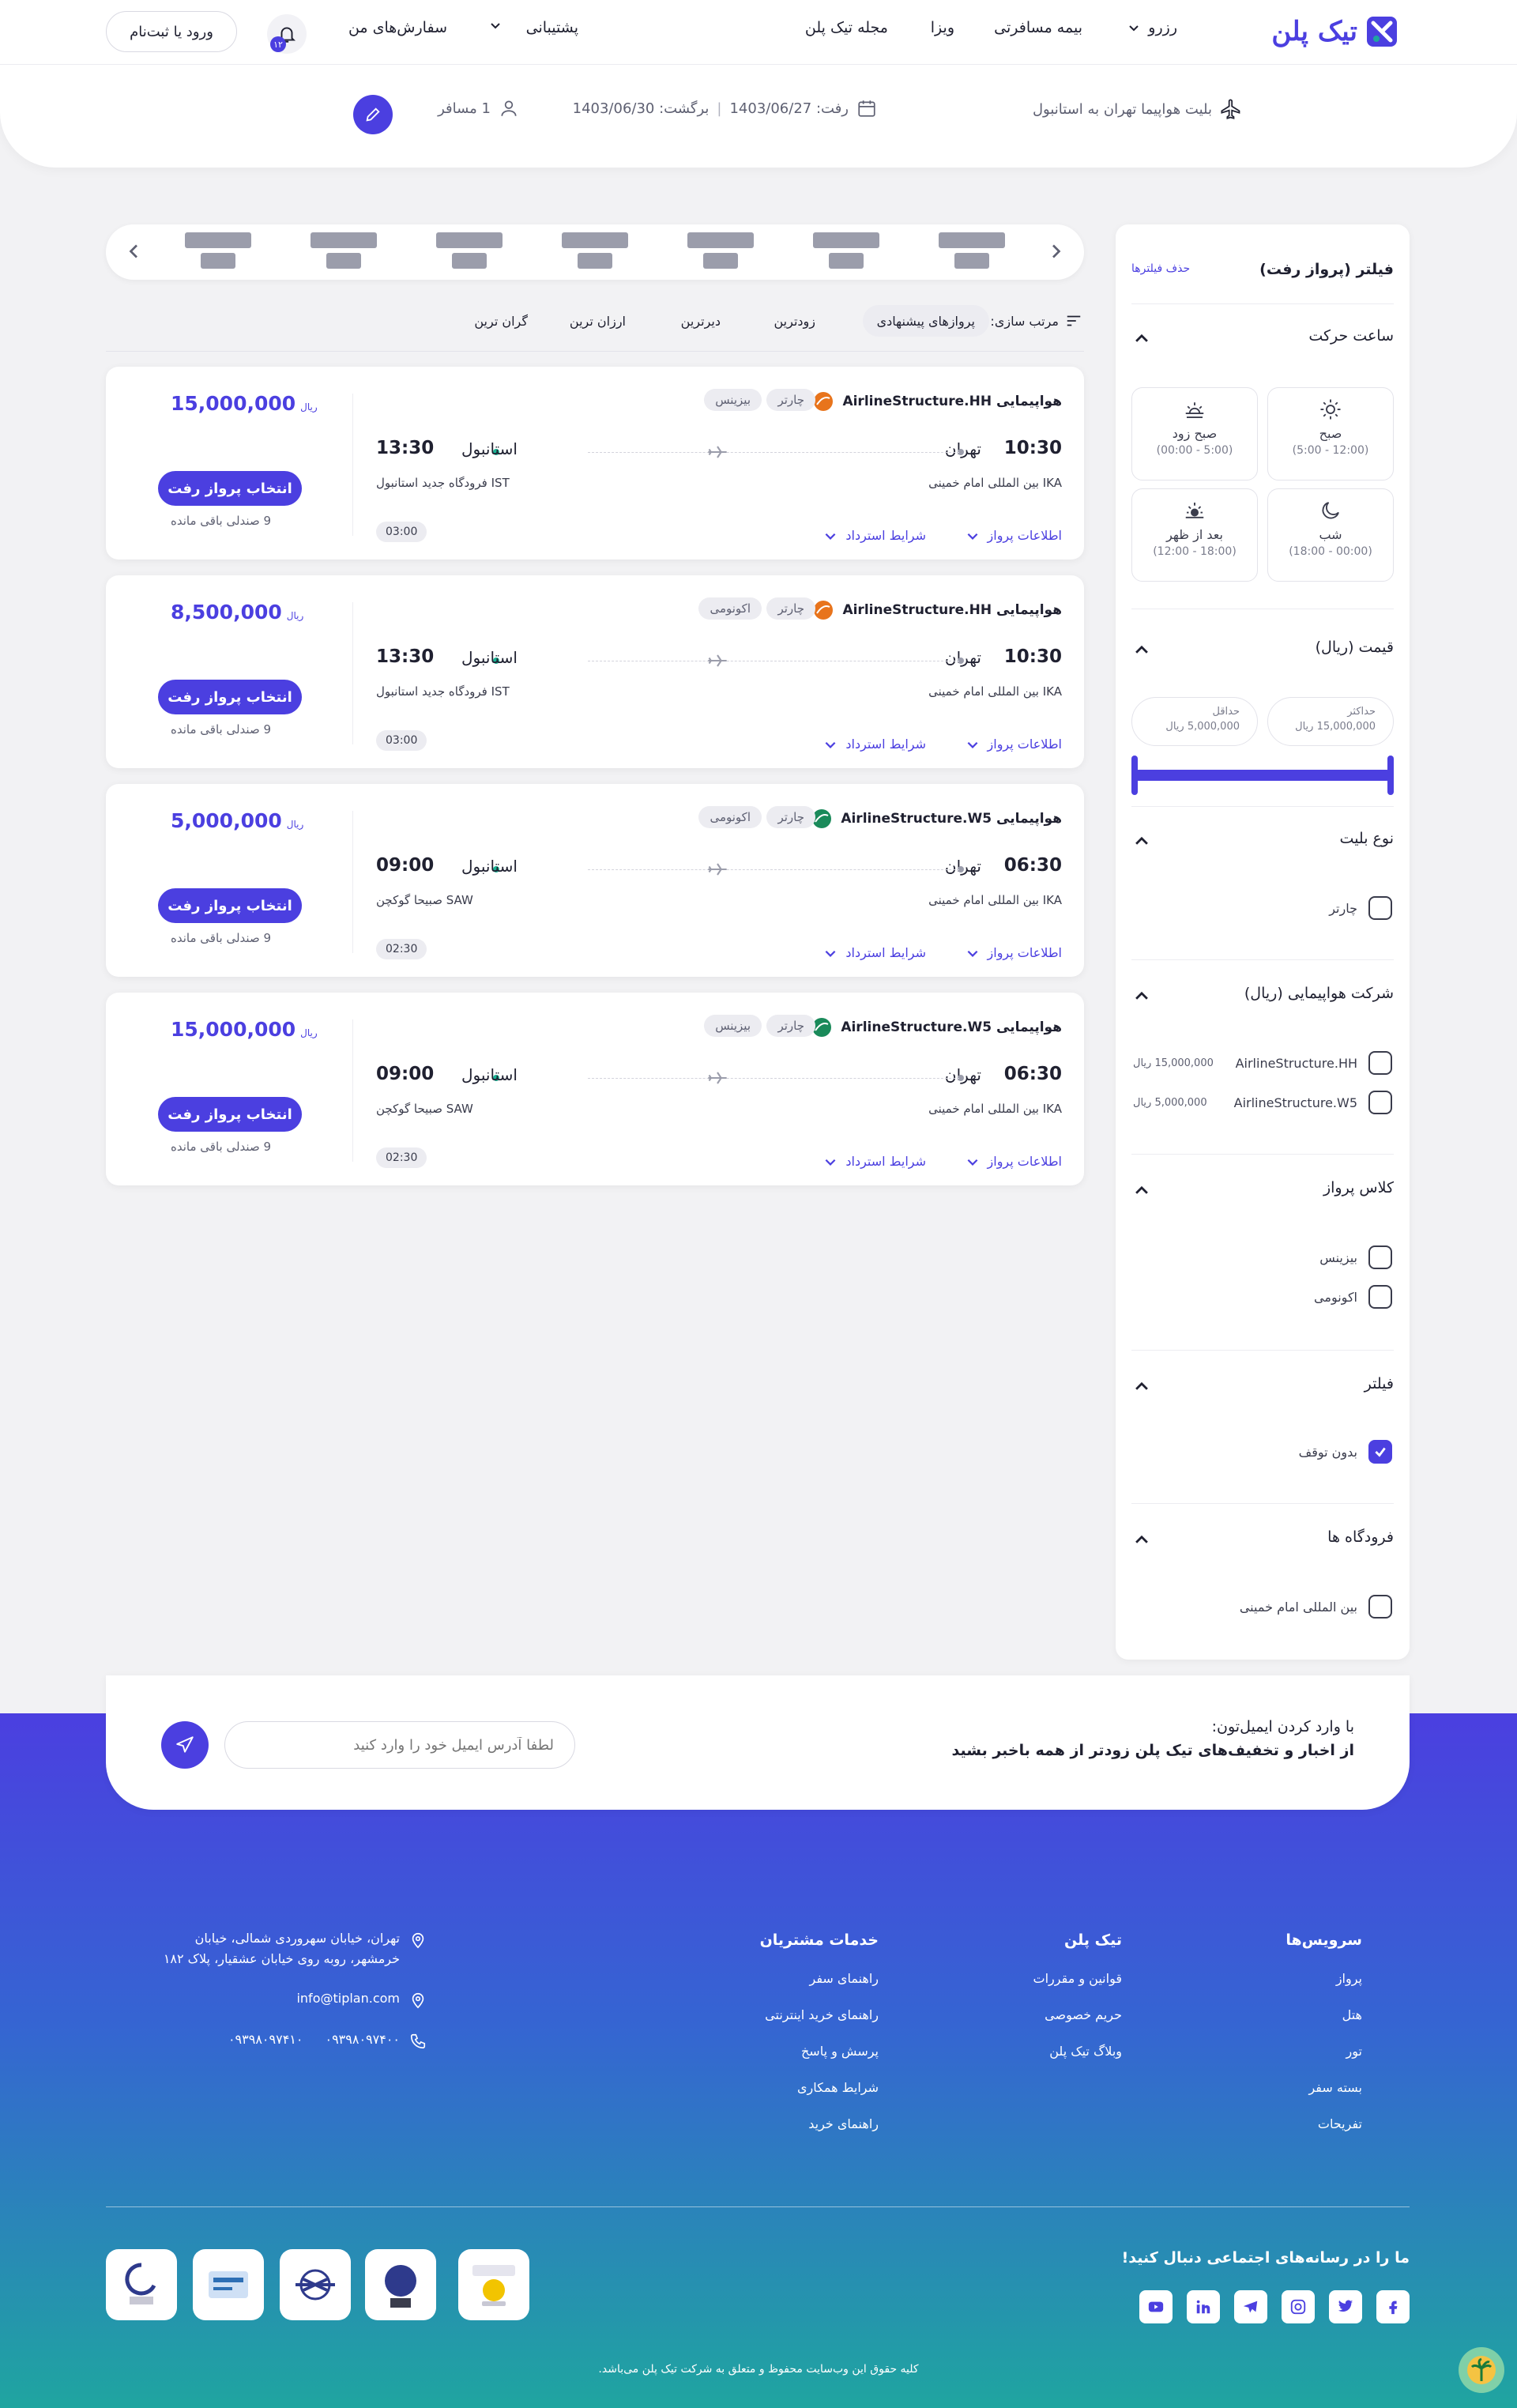 Image resolution: width=1517 pixels, height=2408 pixels. Describe the element at coordinates (1361, 1537) in the screenshot. I see `airports-title: فرودگاه ها` at that location.